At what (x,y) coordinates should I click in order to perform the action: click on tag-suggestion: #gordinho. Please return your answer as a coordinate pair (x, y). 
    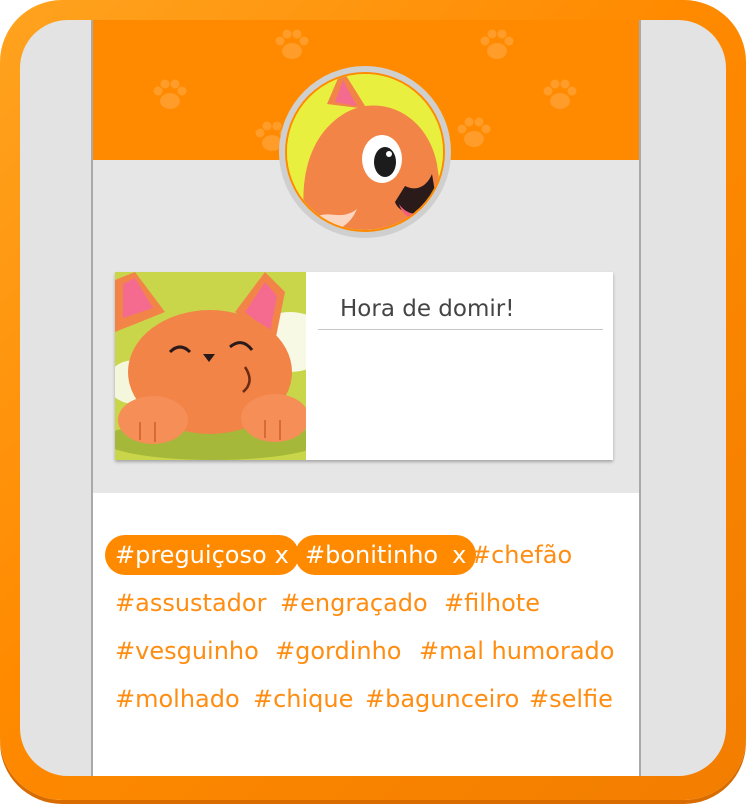
    Looking at the image, I should click on (338, 651).